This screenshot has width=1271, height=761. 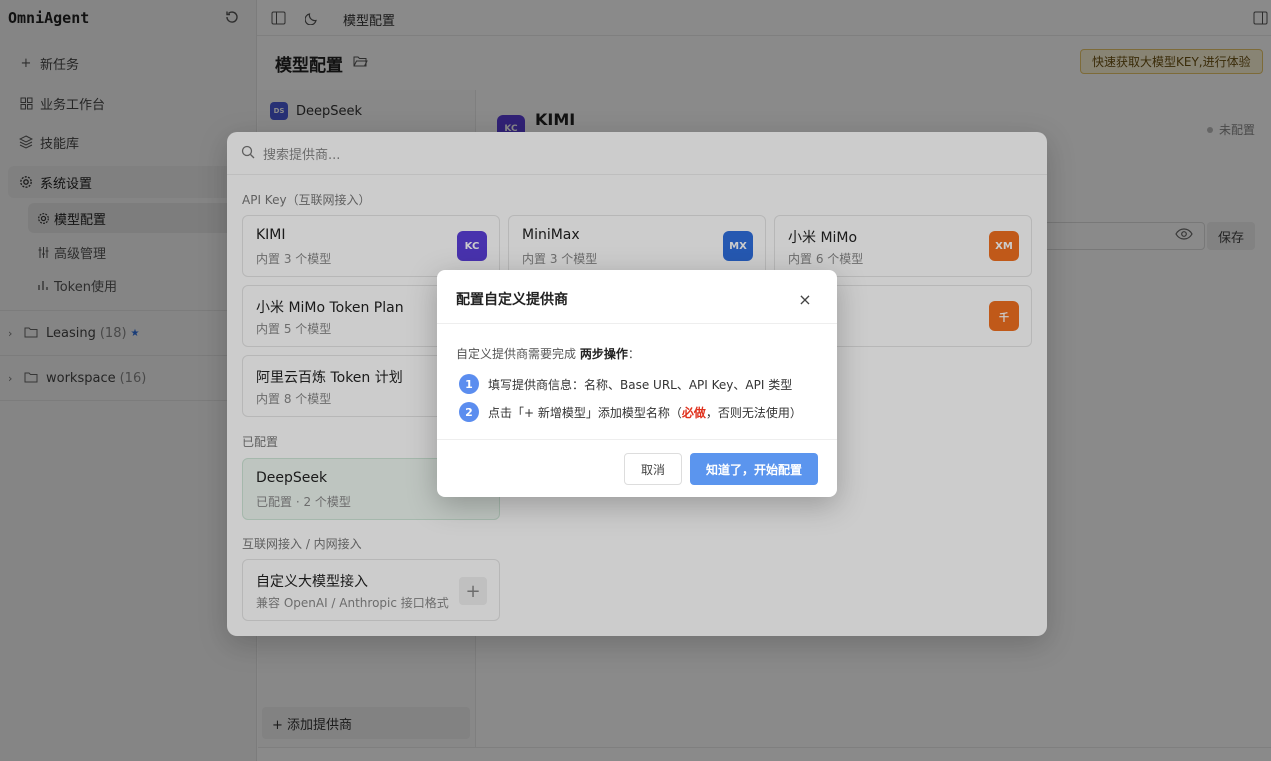 I want to click on step-2: 2 点击「+ 新增模型」添加模型名称（ 必做 ，否则无法使用）, so click(x=630, y=412).